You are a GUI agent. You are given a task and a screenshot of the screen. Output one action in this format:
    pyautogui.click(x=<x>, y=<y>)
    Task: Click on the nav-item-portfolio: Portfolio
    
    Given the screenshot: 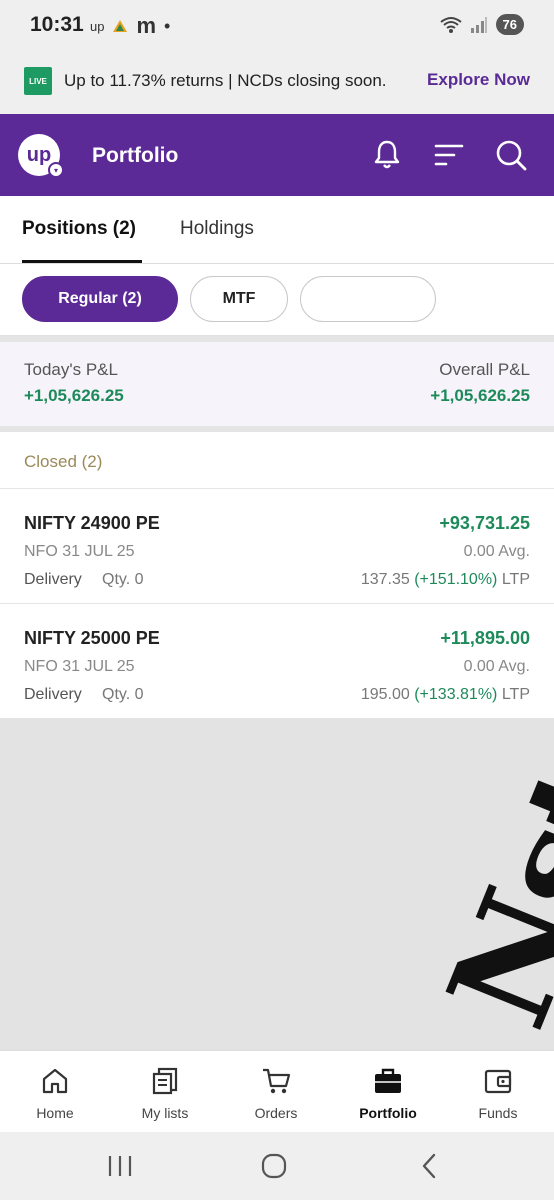 What is the action you would take?
    pyautogui.click(x=388, y=1093)
    